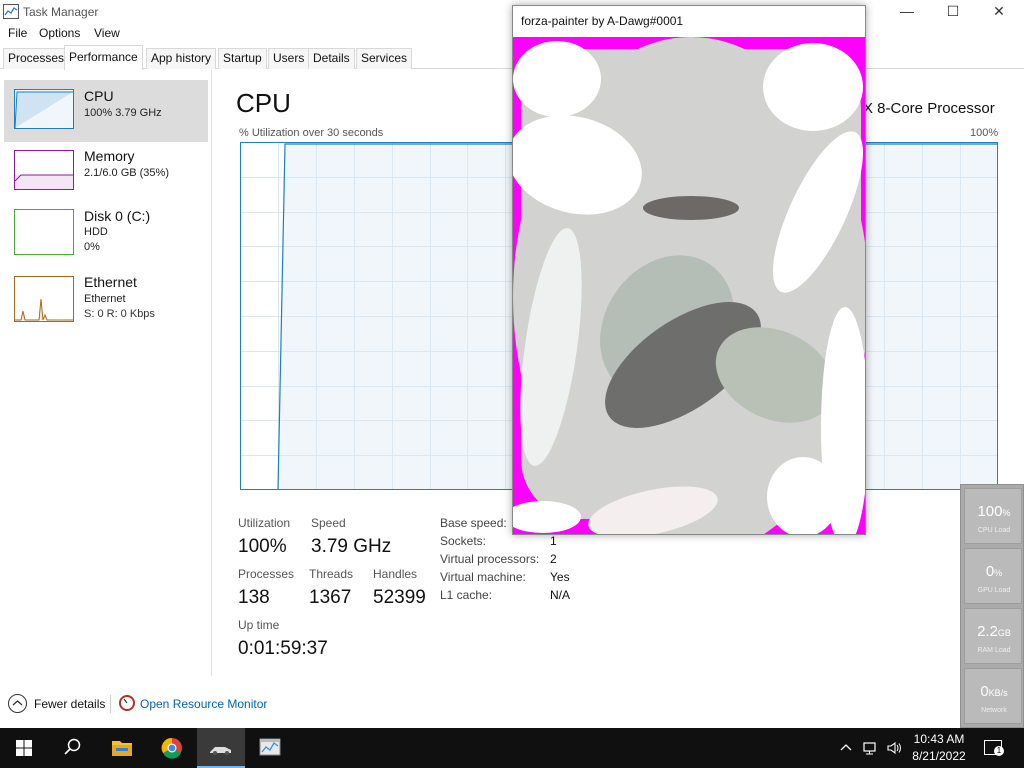 The image size is (1024, 768). I want to click on processor-name: X 8-Core Processor, so click(929, 108).